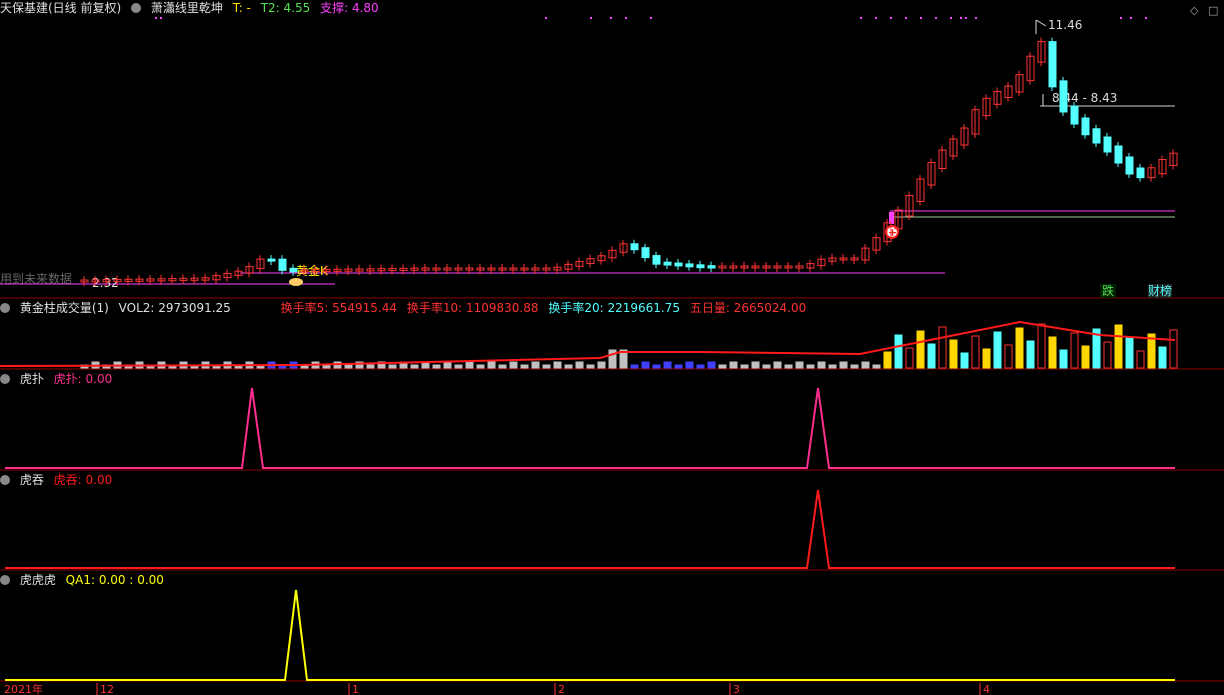 The image size is (1224, 695). I want to click on hupu-line, so click(590, 428).